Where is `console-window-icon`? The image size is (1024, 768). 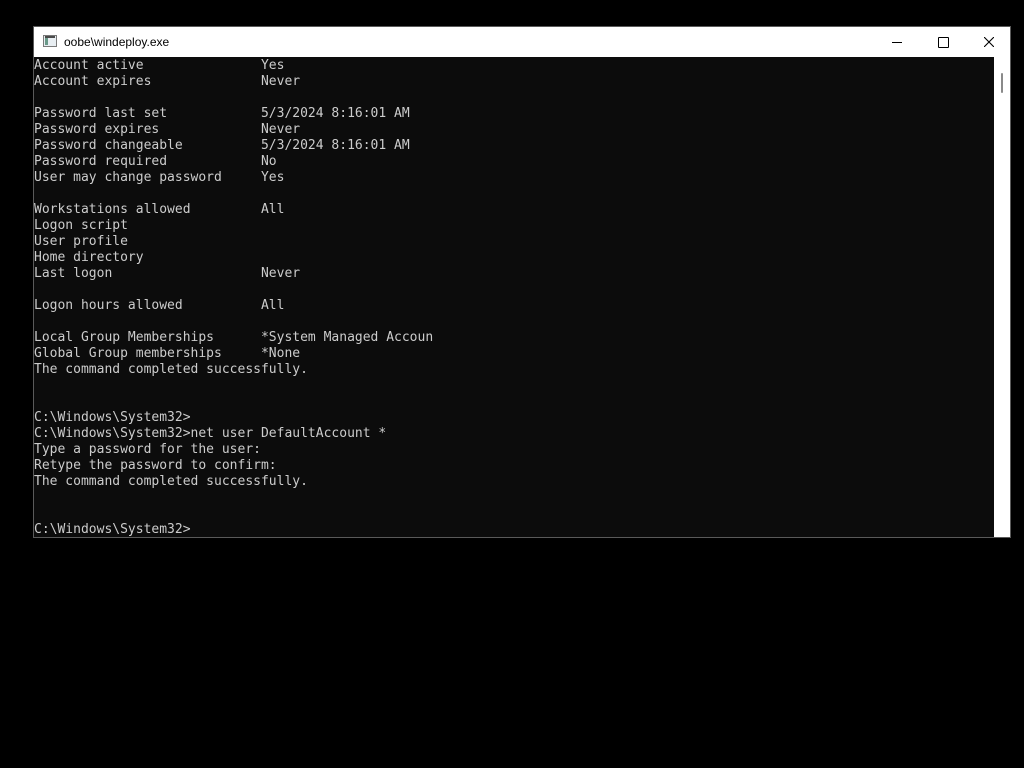
console-window-icon is located at coordinates (50, 41).